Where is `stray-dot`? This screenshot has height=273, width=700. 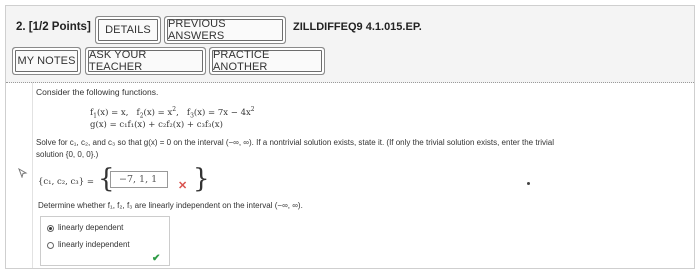 stray-dot is located at coordinates (528, 183).